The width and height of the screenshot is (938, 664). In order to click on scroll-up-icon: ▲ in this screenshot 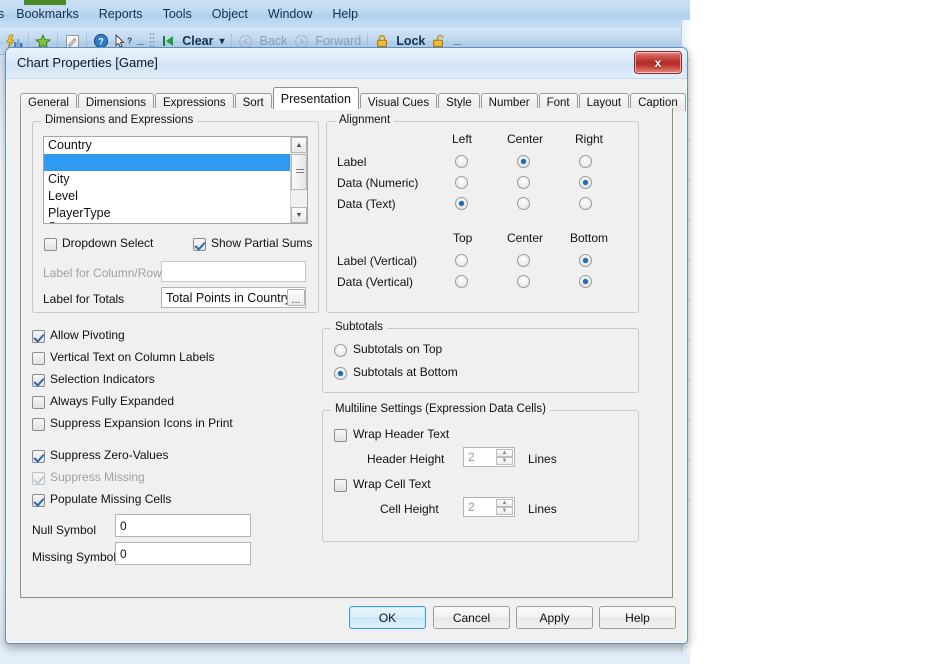, I will do `click(299, 145)`.